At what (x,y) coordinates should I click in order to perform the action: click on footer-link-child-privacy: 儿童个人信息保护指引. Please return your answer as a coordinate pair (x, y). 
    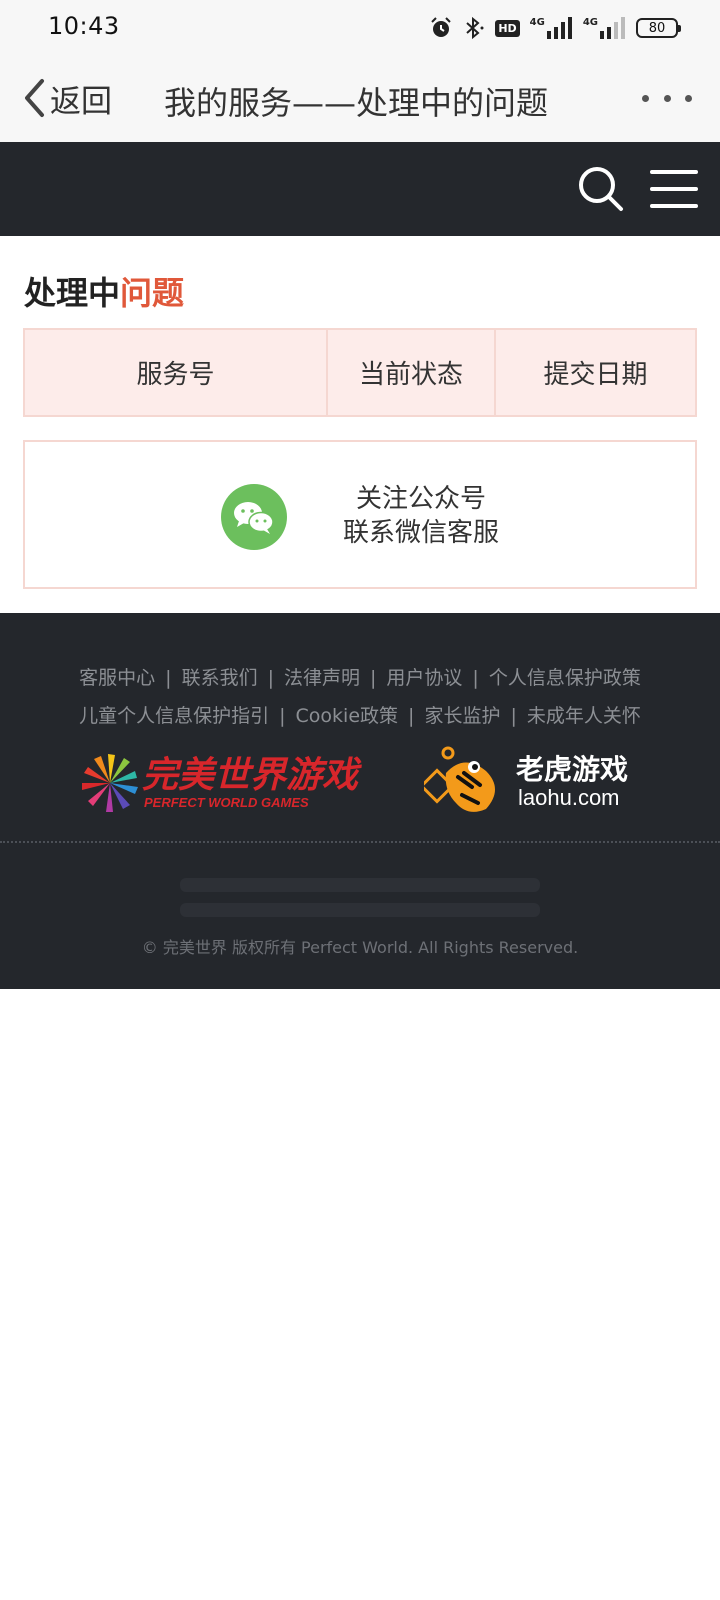
    Looking at the image, I should click on (174, 716).